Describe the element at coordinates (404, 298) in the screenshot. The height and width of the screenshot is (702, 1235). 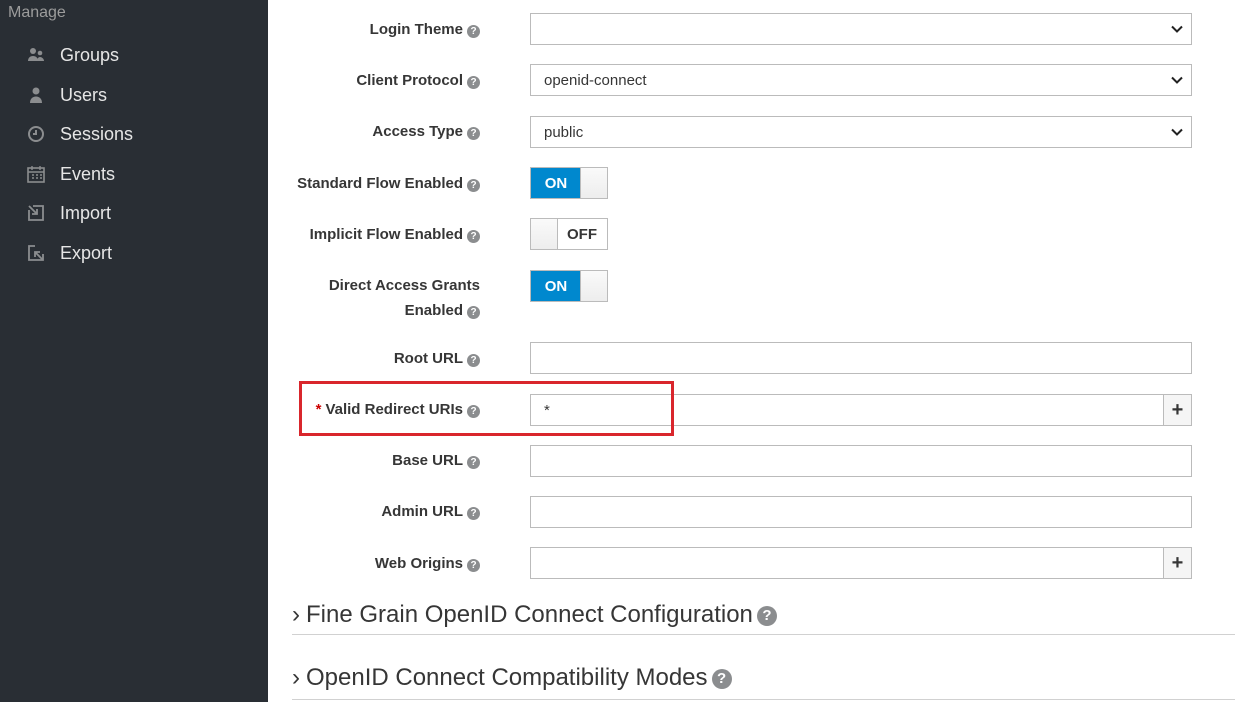
I see `direct-access-label: Direct Access Grants Enabled?` at that location.